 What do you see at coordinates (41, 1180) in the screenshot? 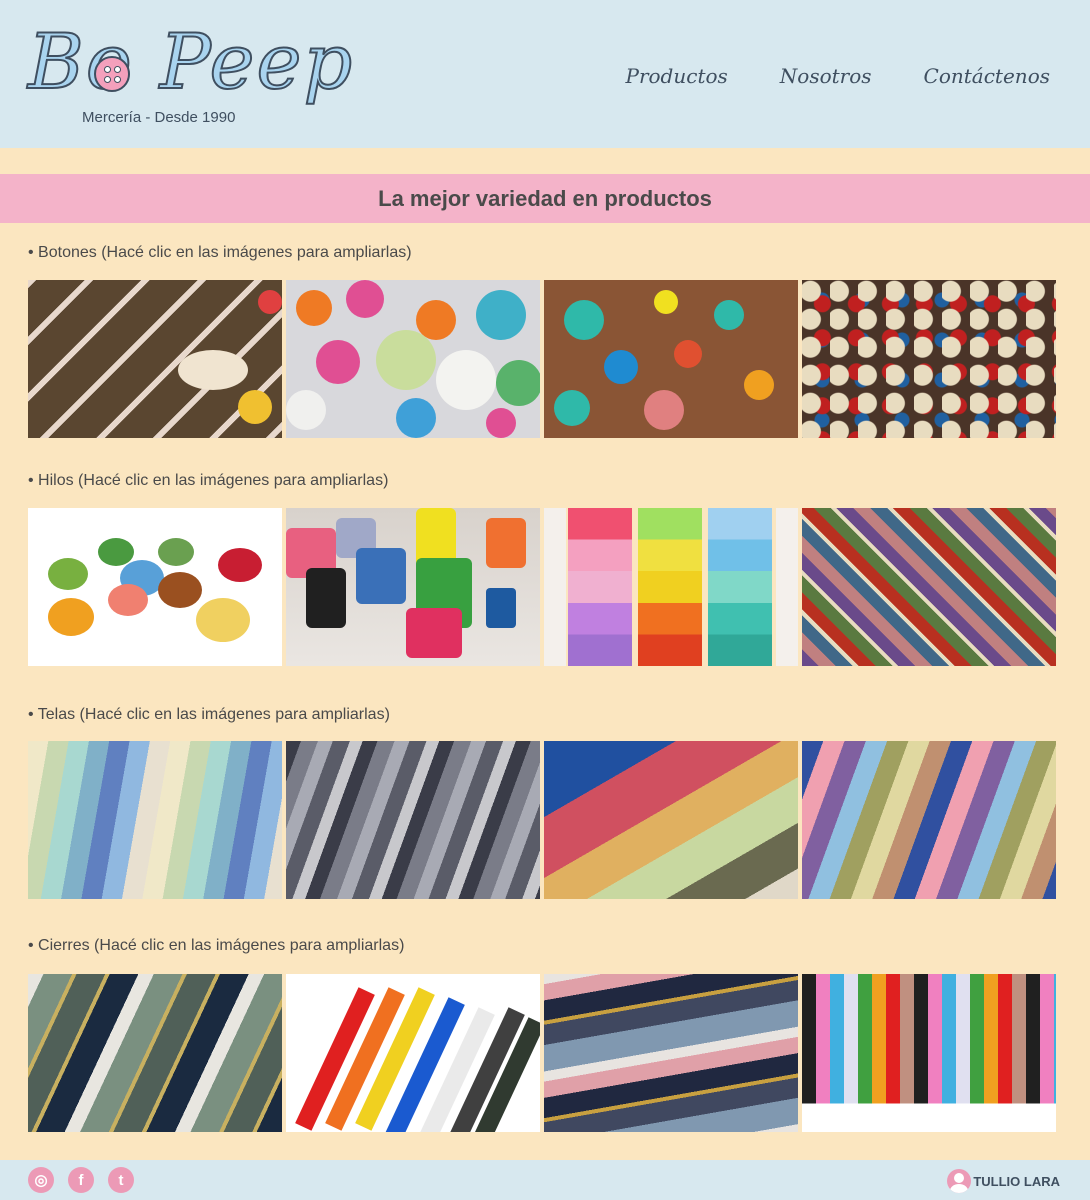
I see `instagram-icon: ◎` at bounding box center [41, 1180].